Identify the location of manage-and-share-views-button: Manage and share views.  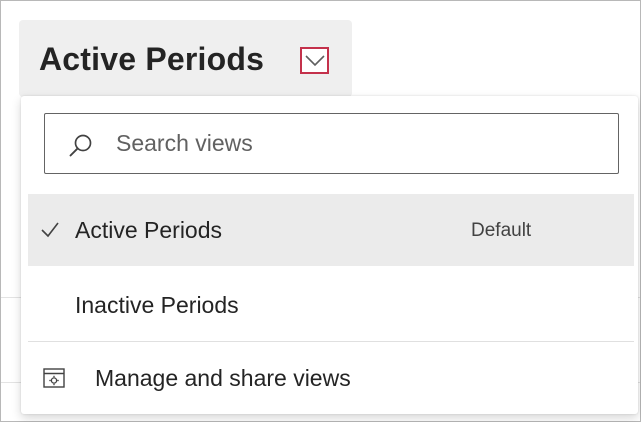
(331, 374).